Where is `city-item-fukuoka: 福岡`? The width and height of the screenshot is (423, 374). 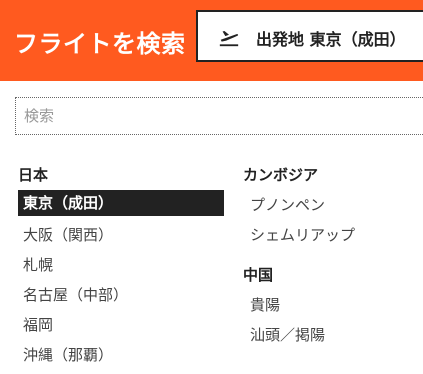 city-item-fukuoka: 福岡 is located at coordinates (121, 325).